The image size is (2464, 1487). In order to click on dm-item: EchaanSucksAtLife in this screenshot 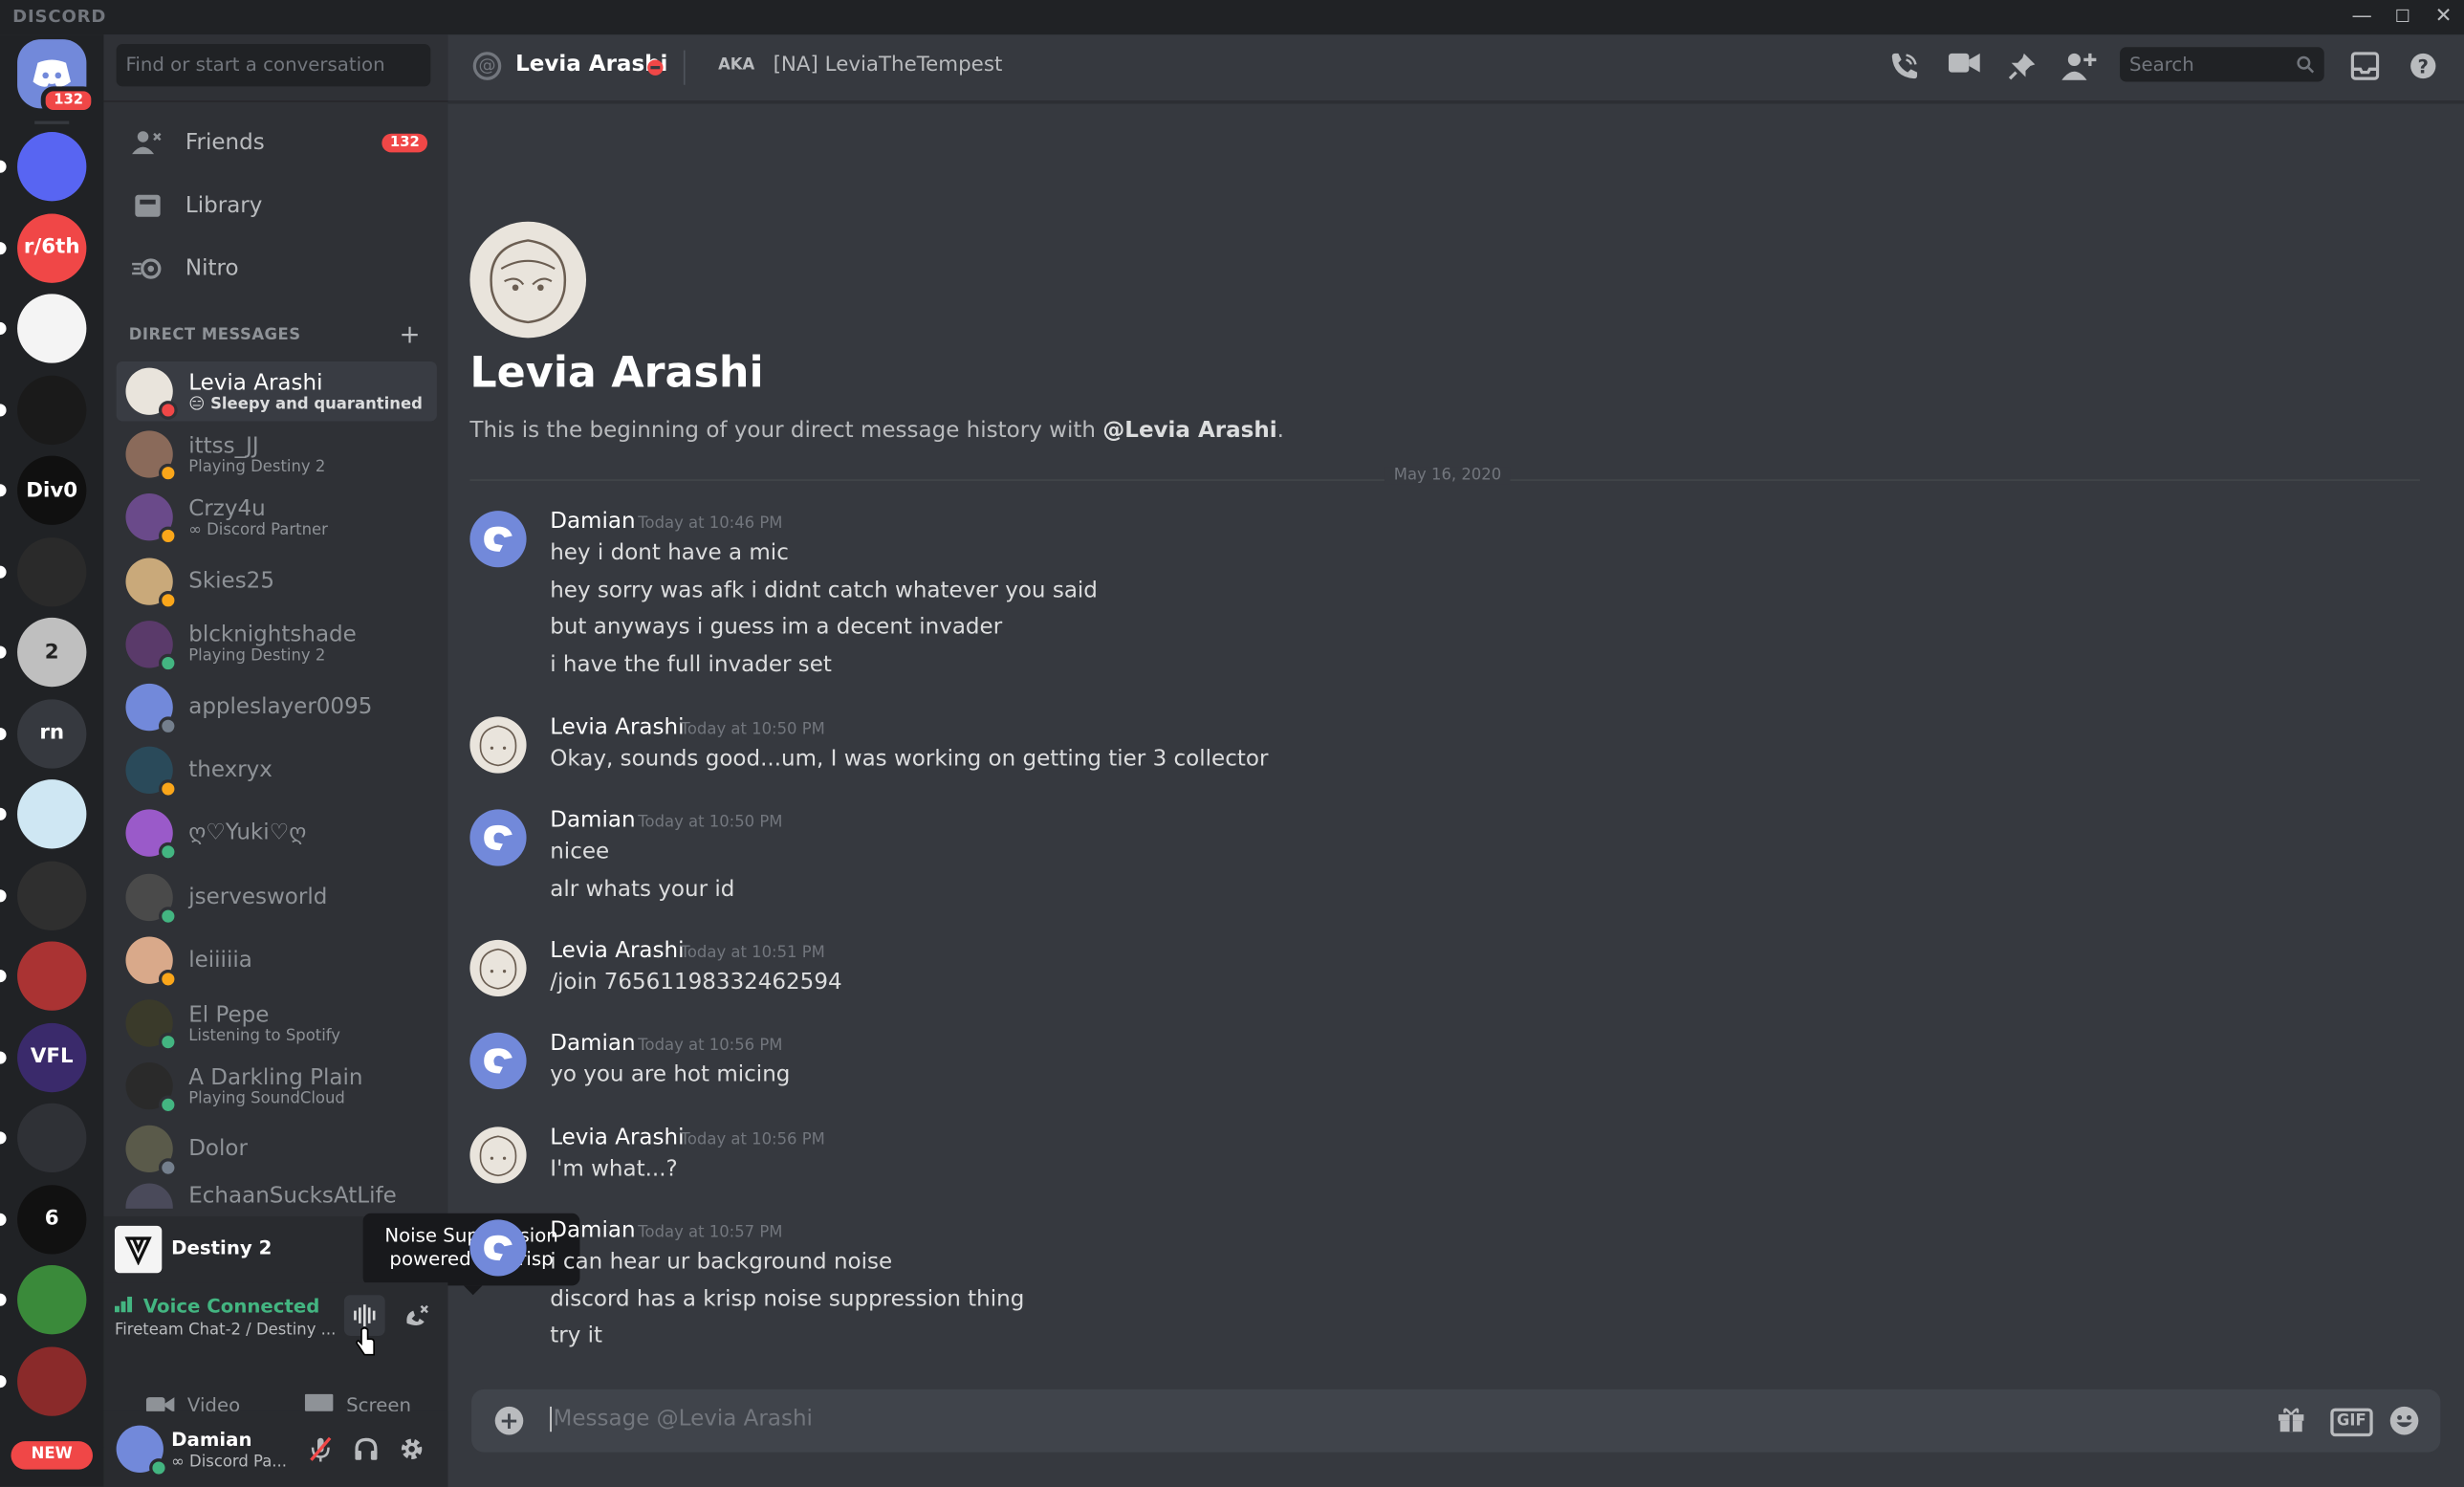, I will do `click(277, 1195)`.